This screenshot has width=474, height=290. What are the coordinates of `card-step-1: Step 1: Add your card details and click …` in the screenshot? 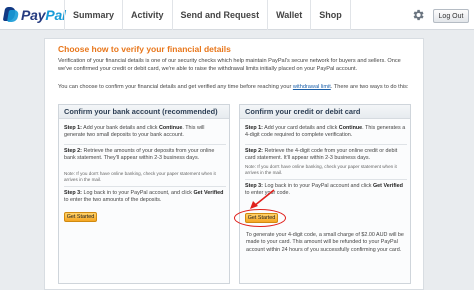 It's located at (325, 132).